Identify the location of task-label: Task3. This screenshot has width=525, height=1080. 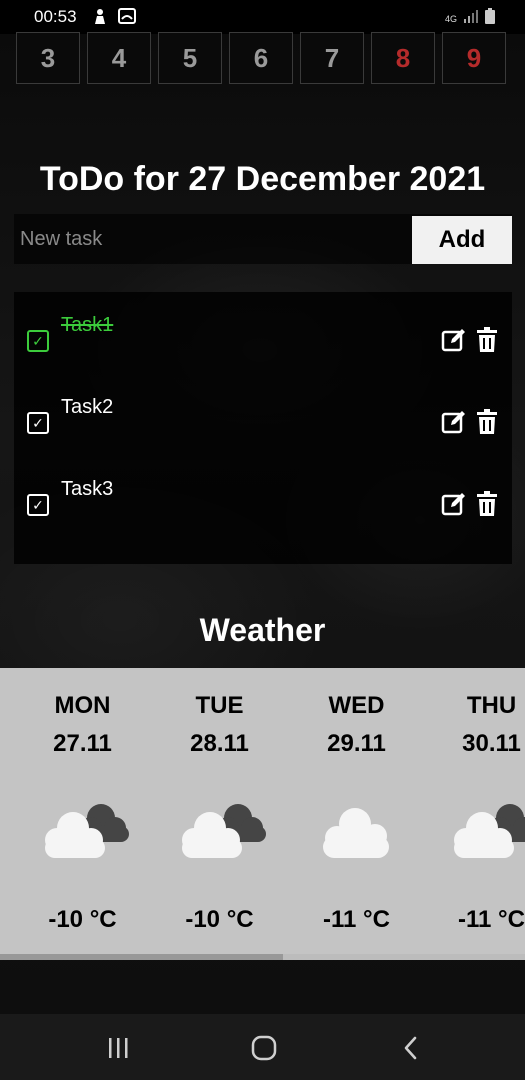
(87, 489).